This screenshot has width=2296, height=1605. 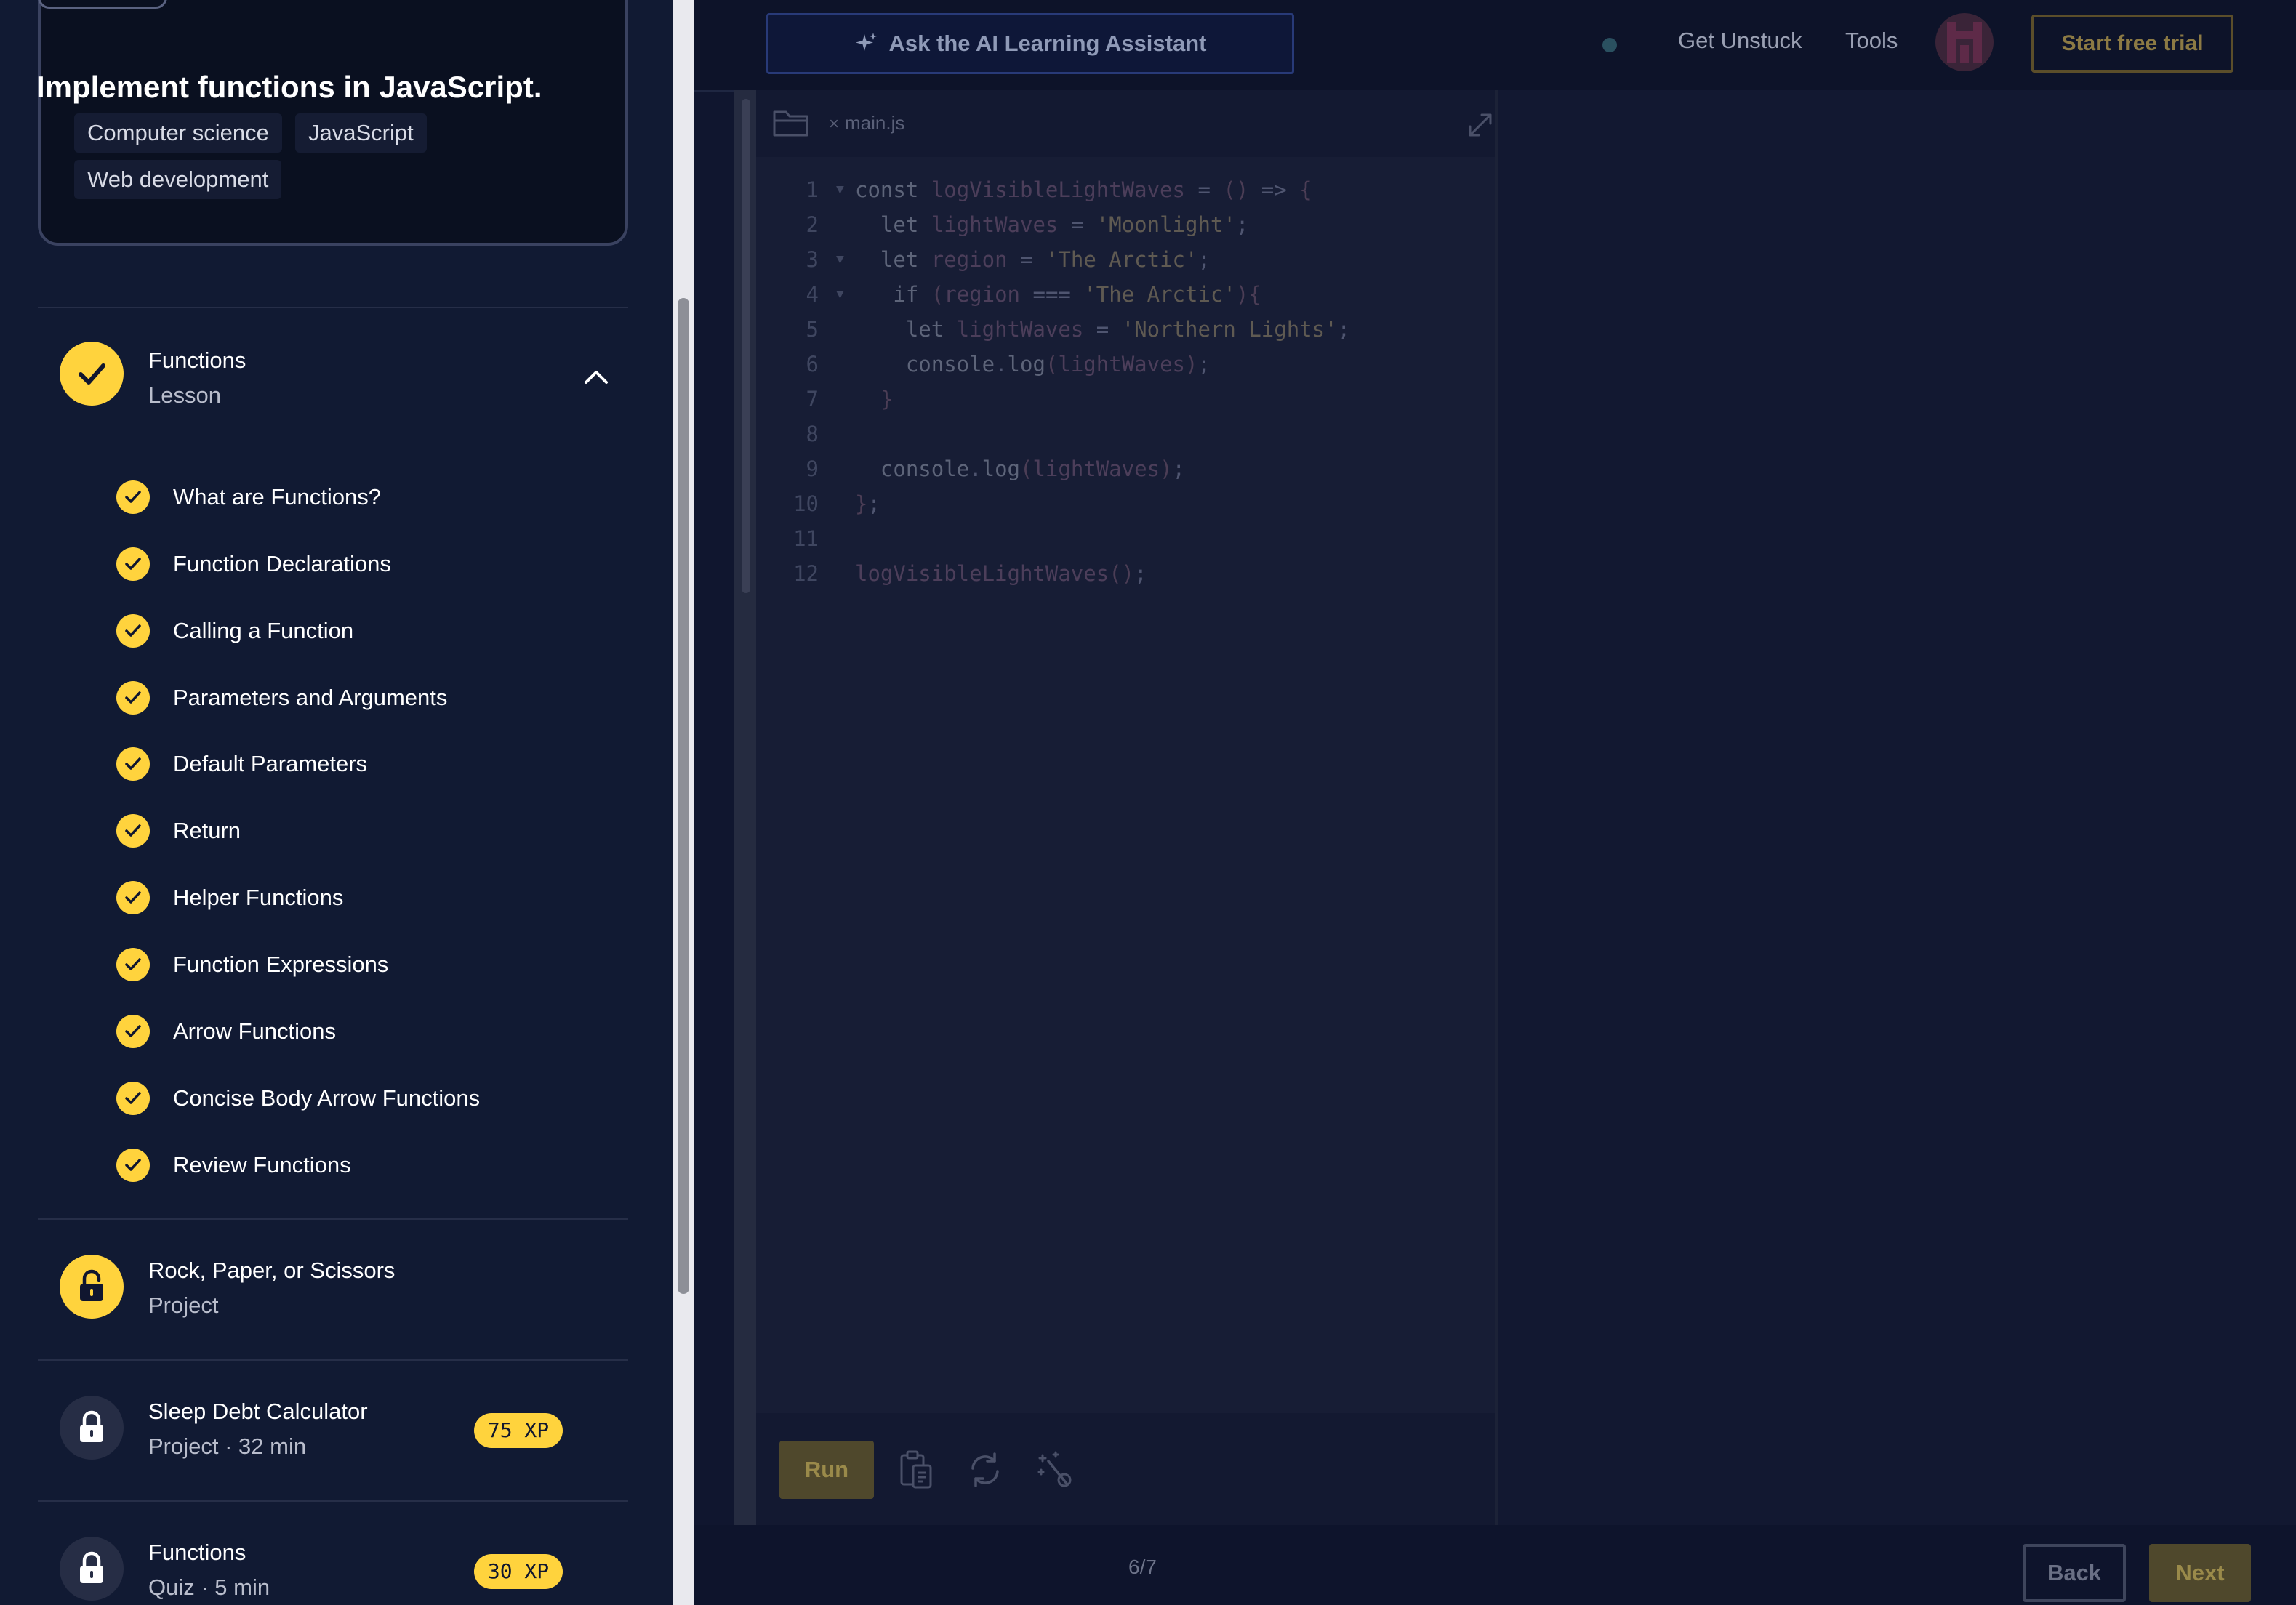 I want to click on file-tab-label: main.js, so click(x=875, y=123).